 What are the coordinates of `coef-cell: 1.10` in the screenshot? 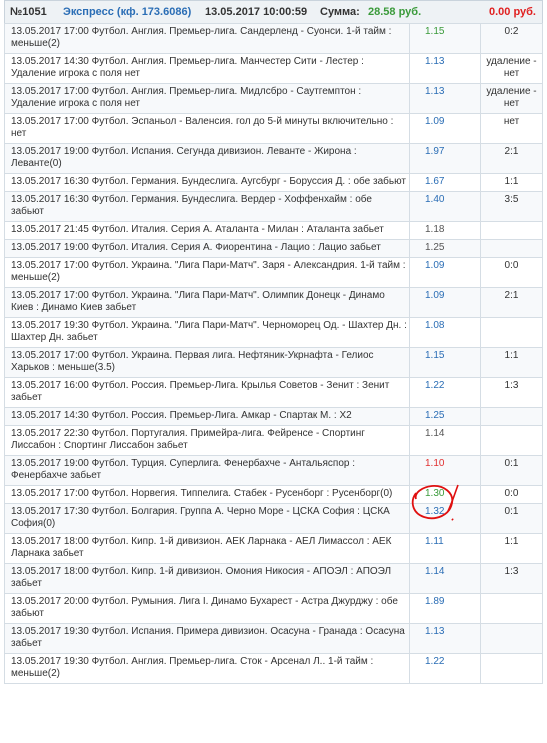 It's located at (445, 470).